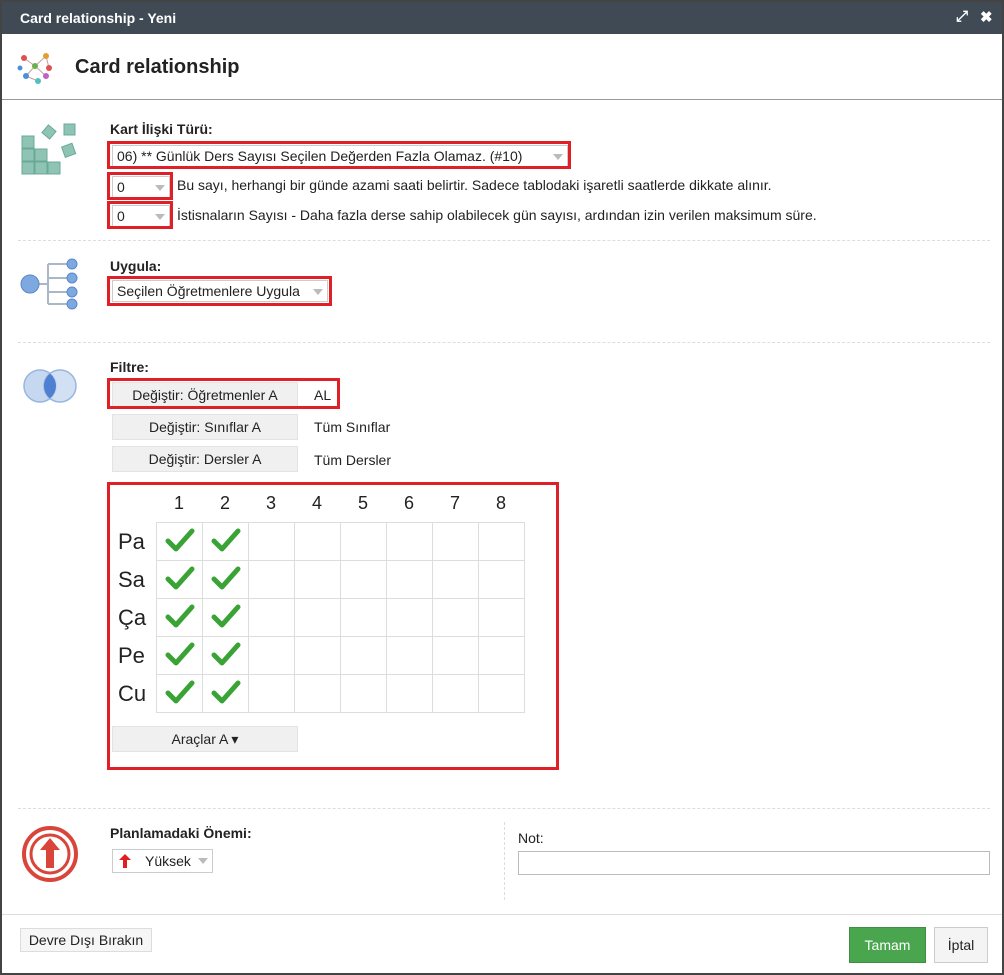  I want to click on subjects-filter-value: Tüm Dersler, so click(353, 460).